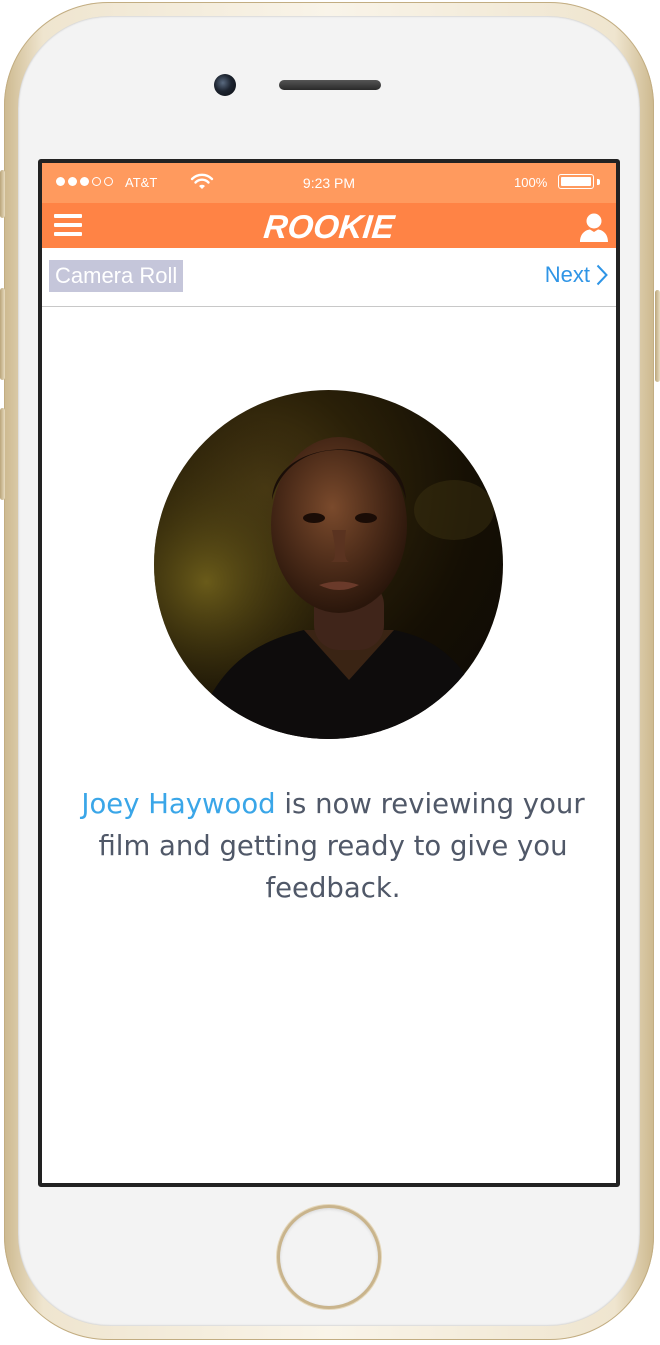 Image resolution: width=660 pixels, height=1345 pixels. Describe the element at coordinates (178, 804) in the screenshot. I see `reviewer-name: Joey Haywood` at that location.